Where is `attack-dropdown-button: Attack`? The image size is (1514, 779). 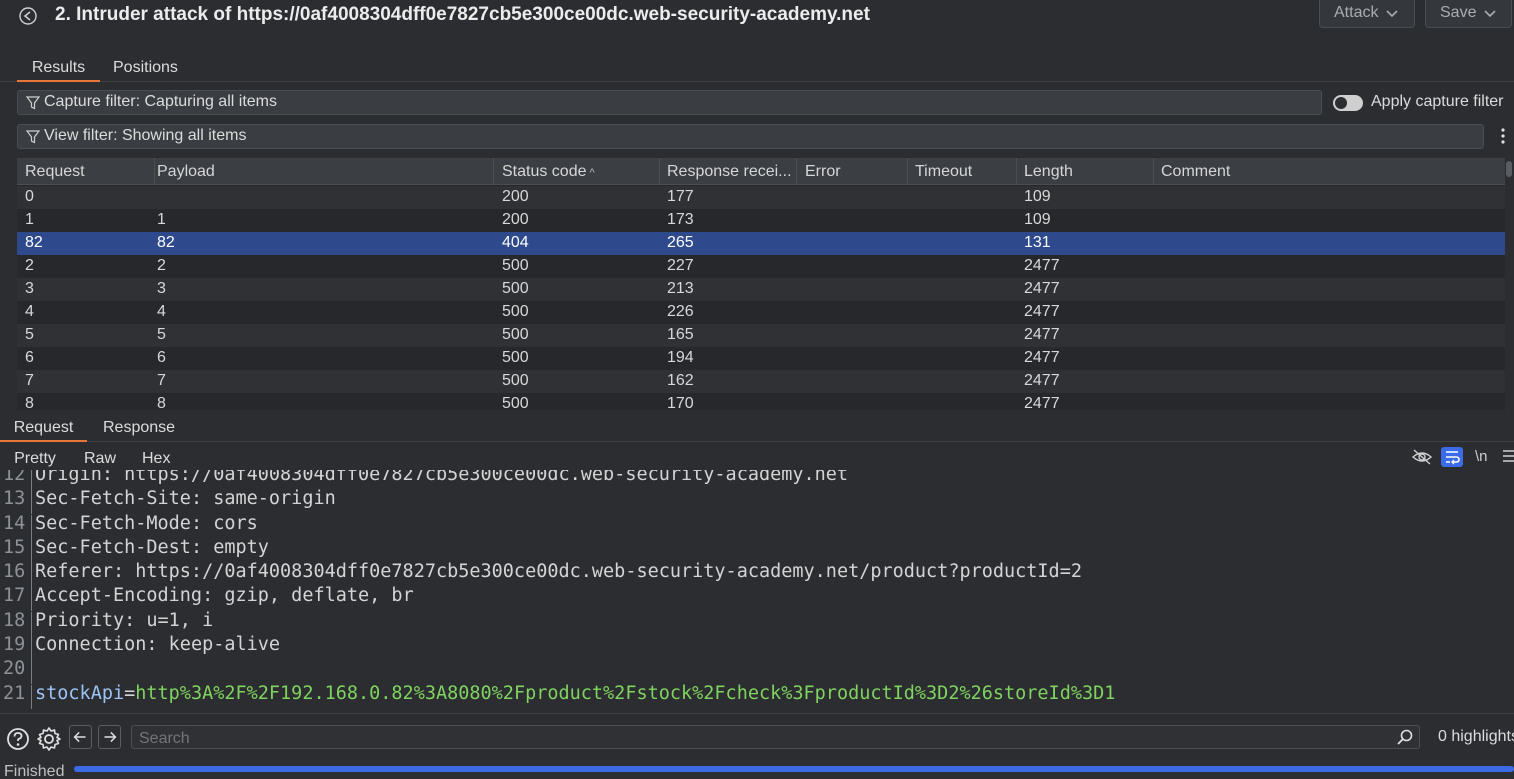
attack-dropdown-button: Attack is located at coordinates (1367, 14).